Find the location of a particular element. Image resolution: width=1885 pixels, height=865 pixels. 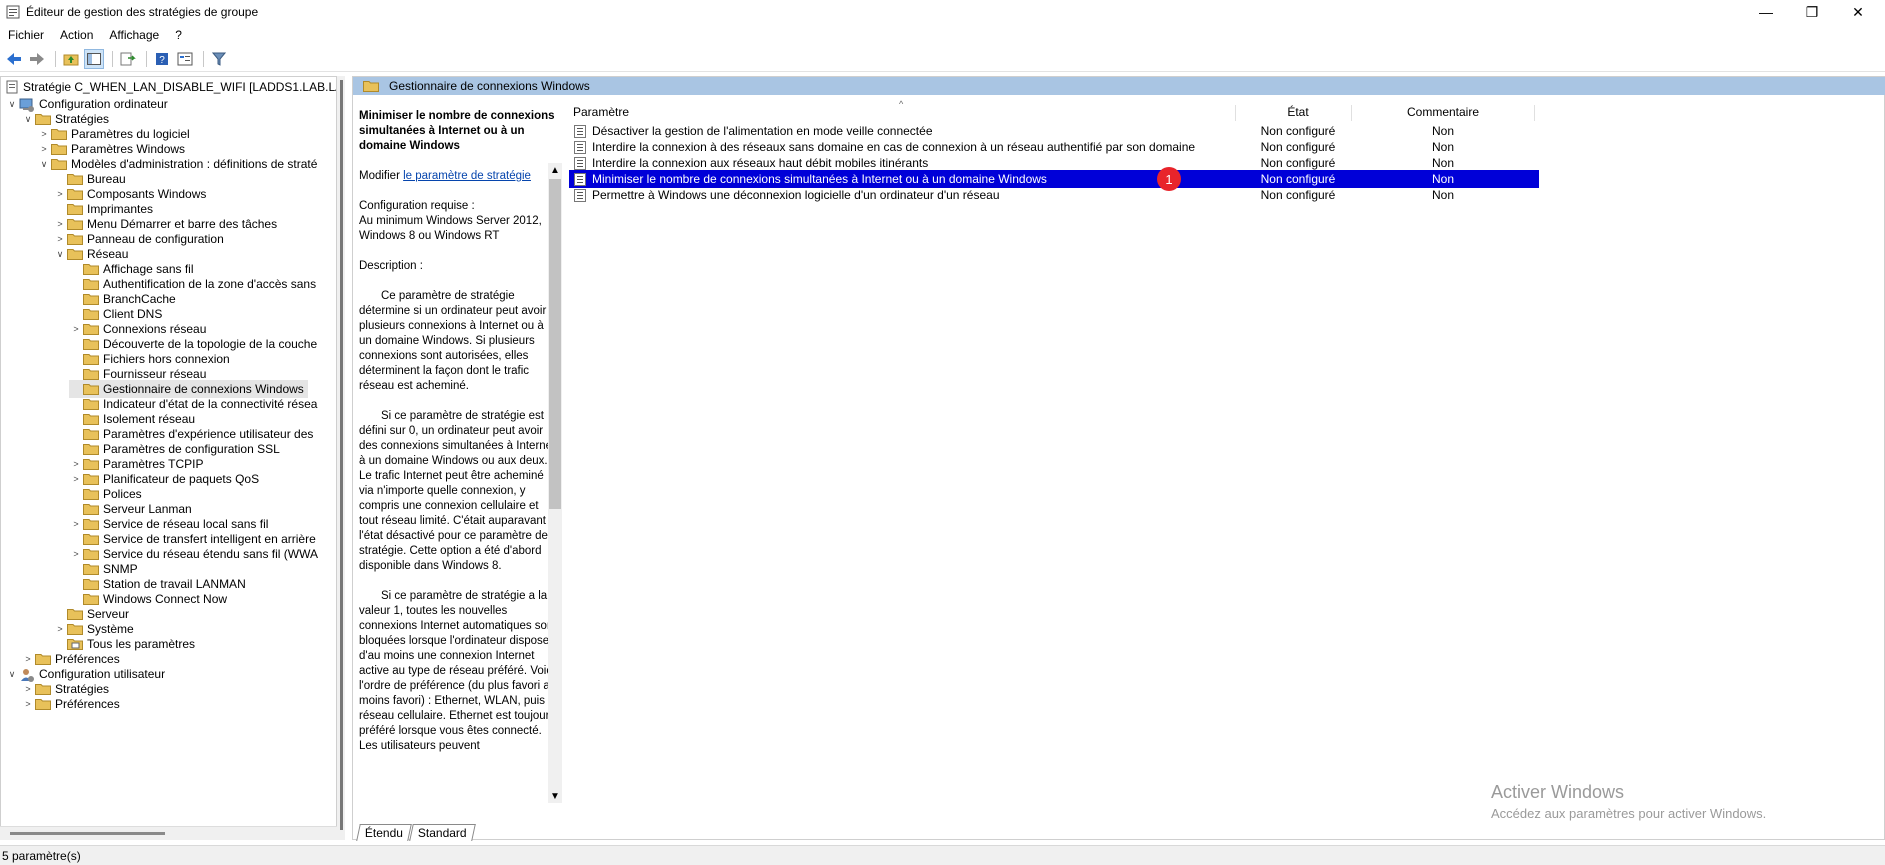

tree-horizontal-scrollbar is located at coordinates (168, 833).